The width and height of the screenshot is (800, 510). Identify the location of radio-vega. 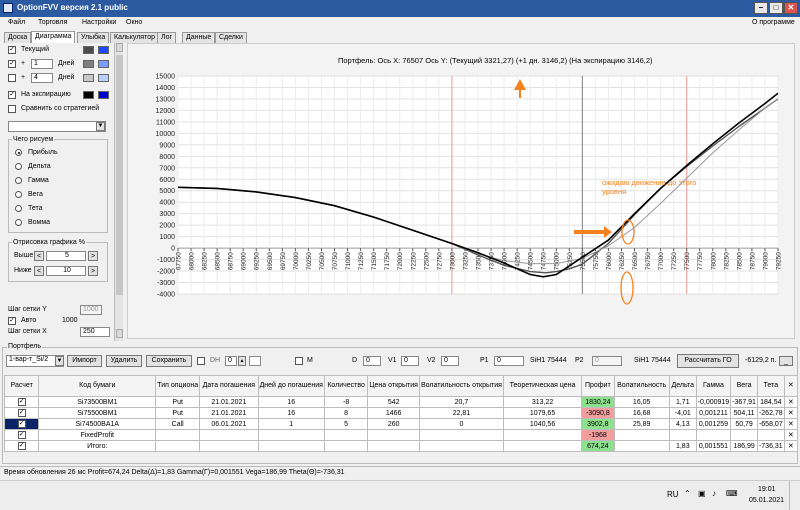
(18, 194).